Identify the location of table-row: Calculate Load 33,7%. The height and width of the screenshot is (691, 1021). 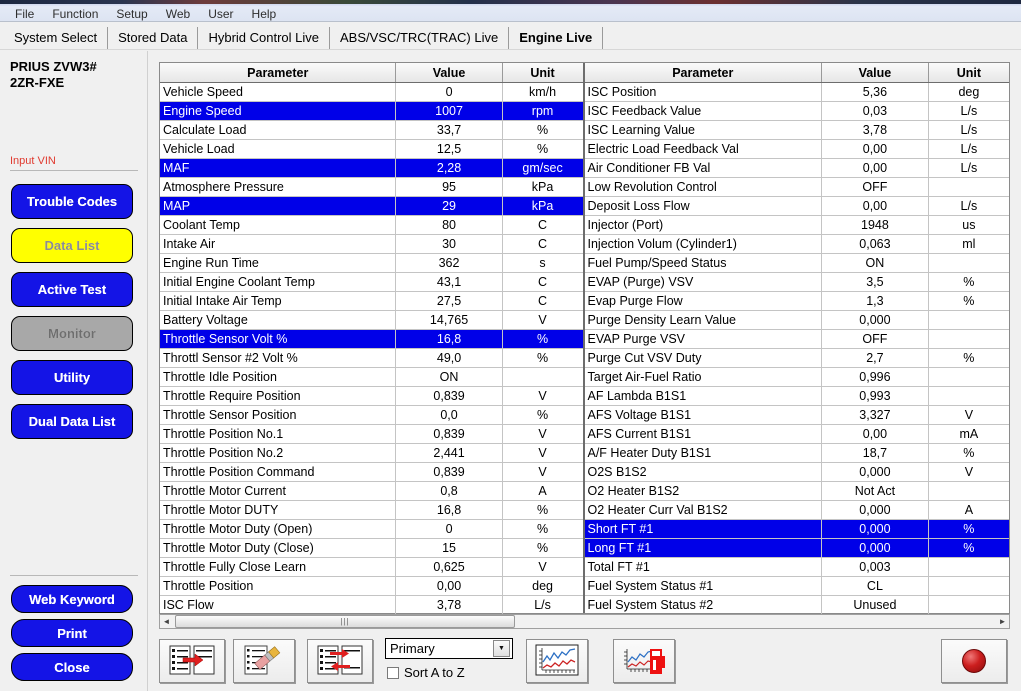
(371, 130).